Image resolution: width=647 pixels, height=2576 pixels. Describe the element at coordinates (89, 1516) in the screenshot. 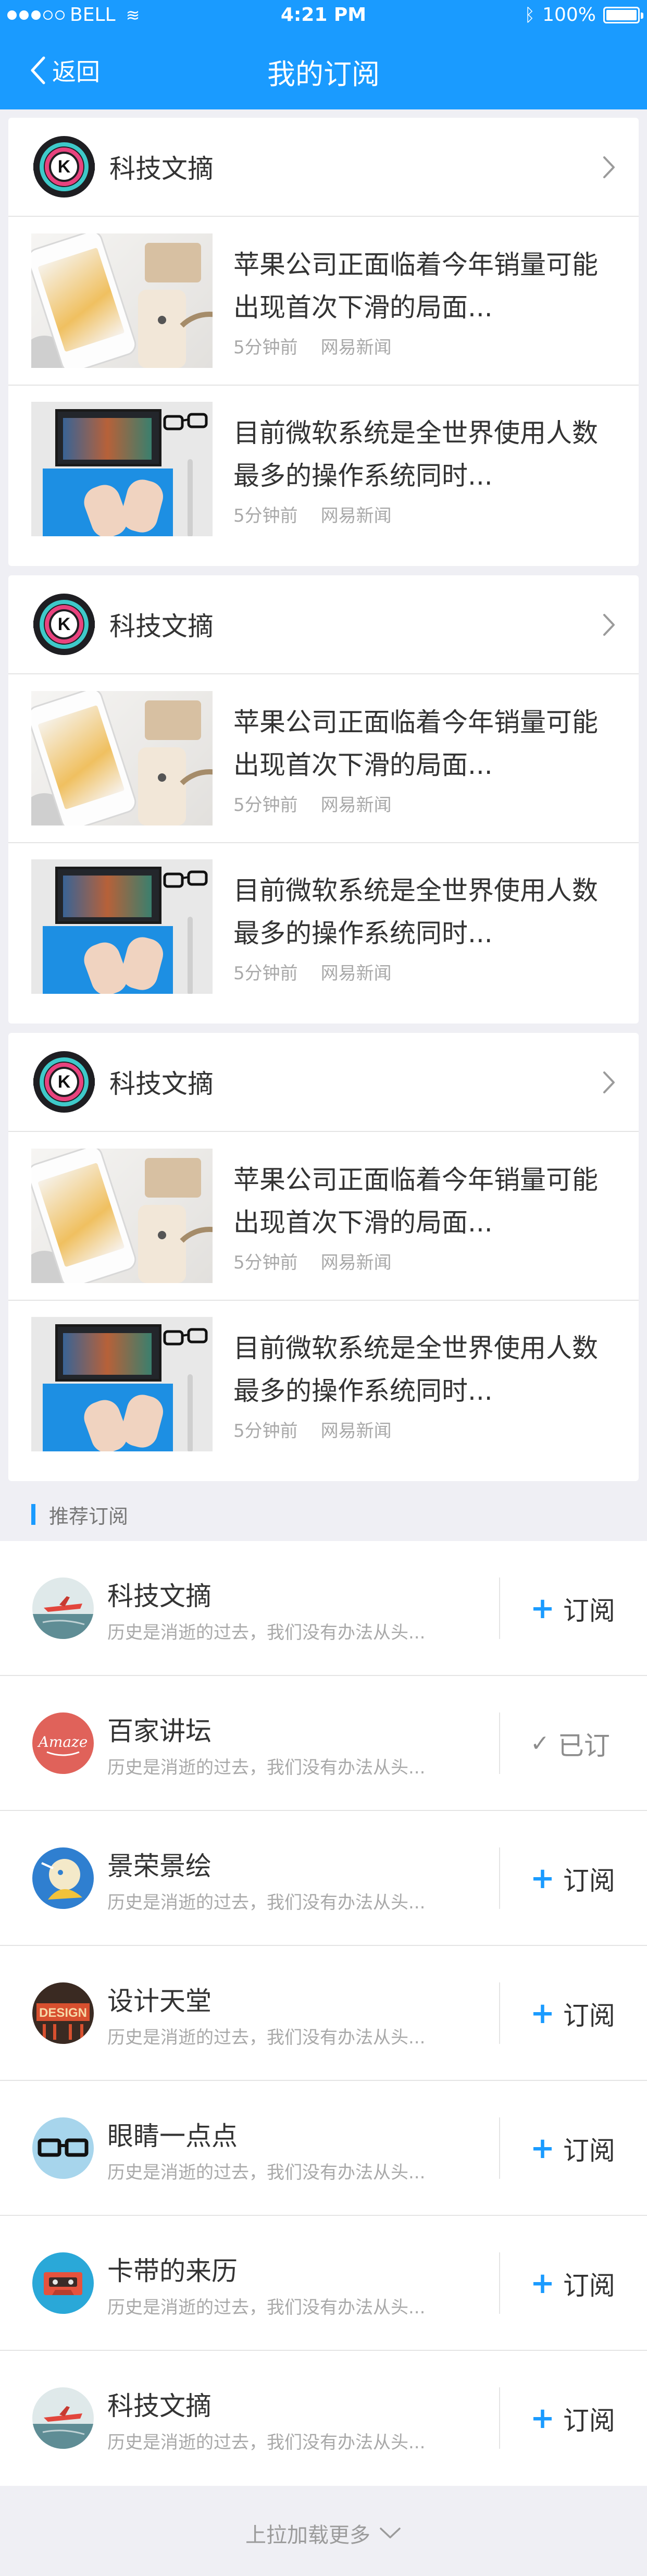

I see `recommend-title: 推荐订阅` at that location.